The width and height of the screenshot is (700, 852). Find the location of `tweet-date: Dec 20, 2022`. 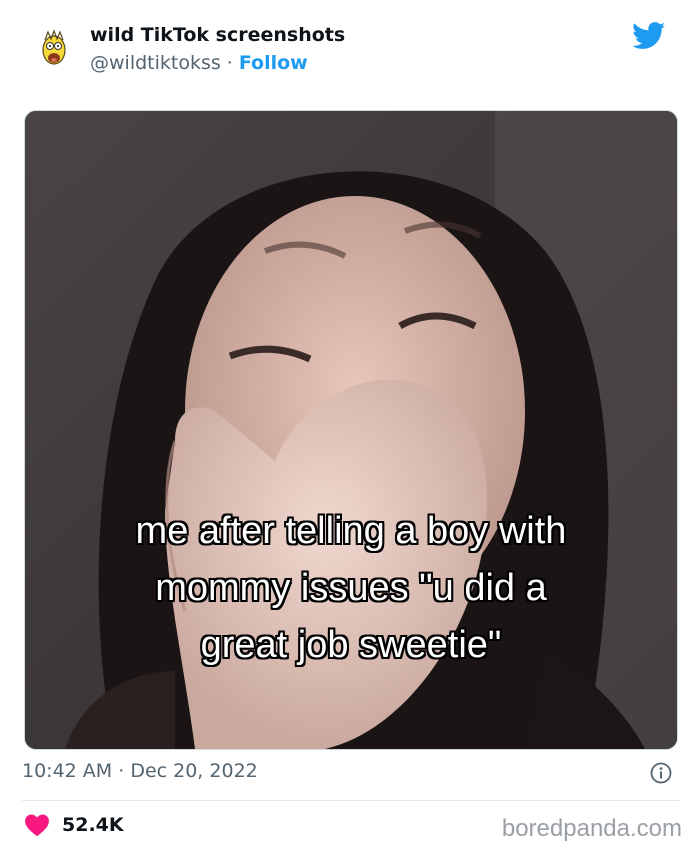

tweet-date: Dec 20, 2022 is located at coordinates (194, 771).